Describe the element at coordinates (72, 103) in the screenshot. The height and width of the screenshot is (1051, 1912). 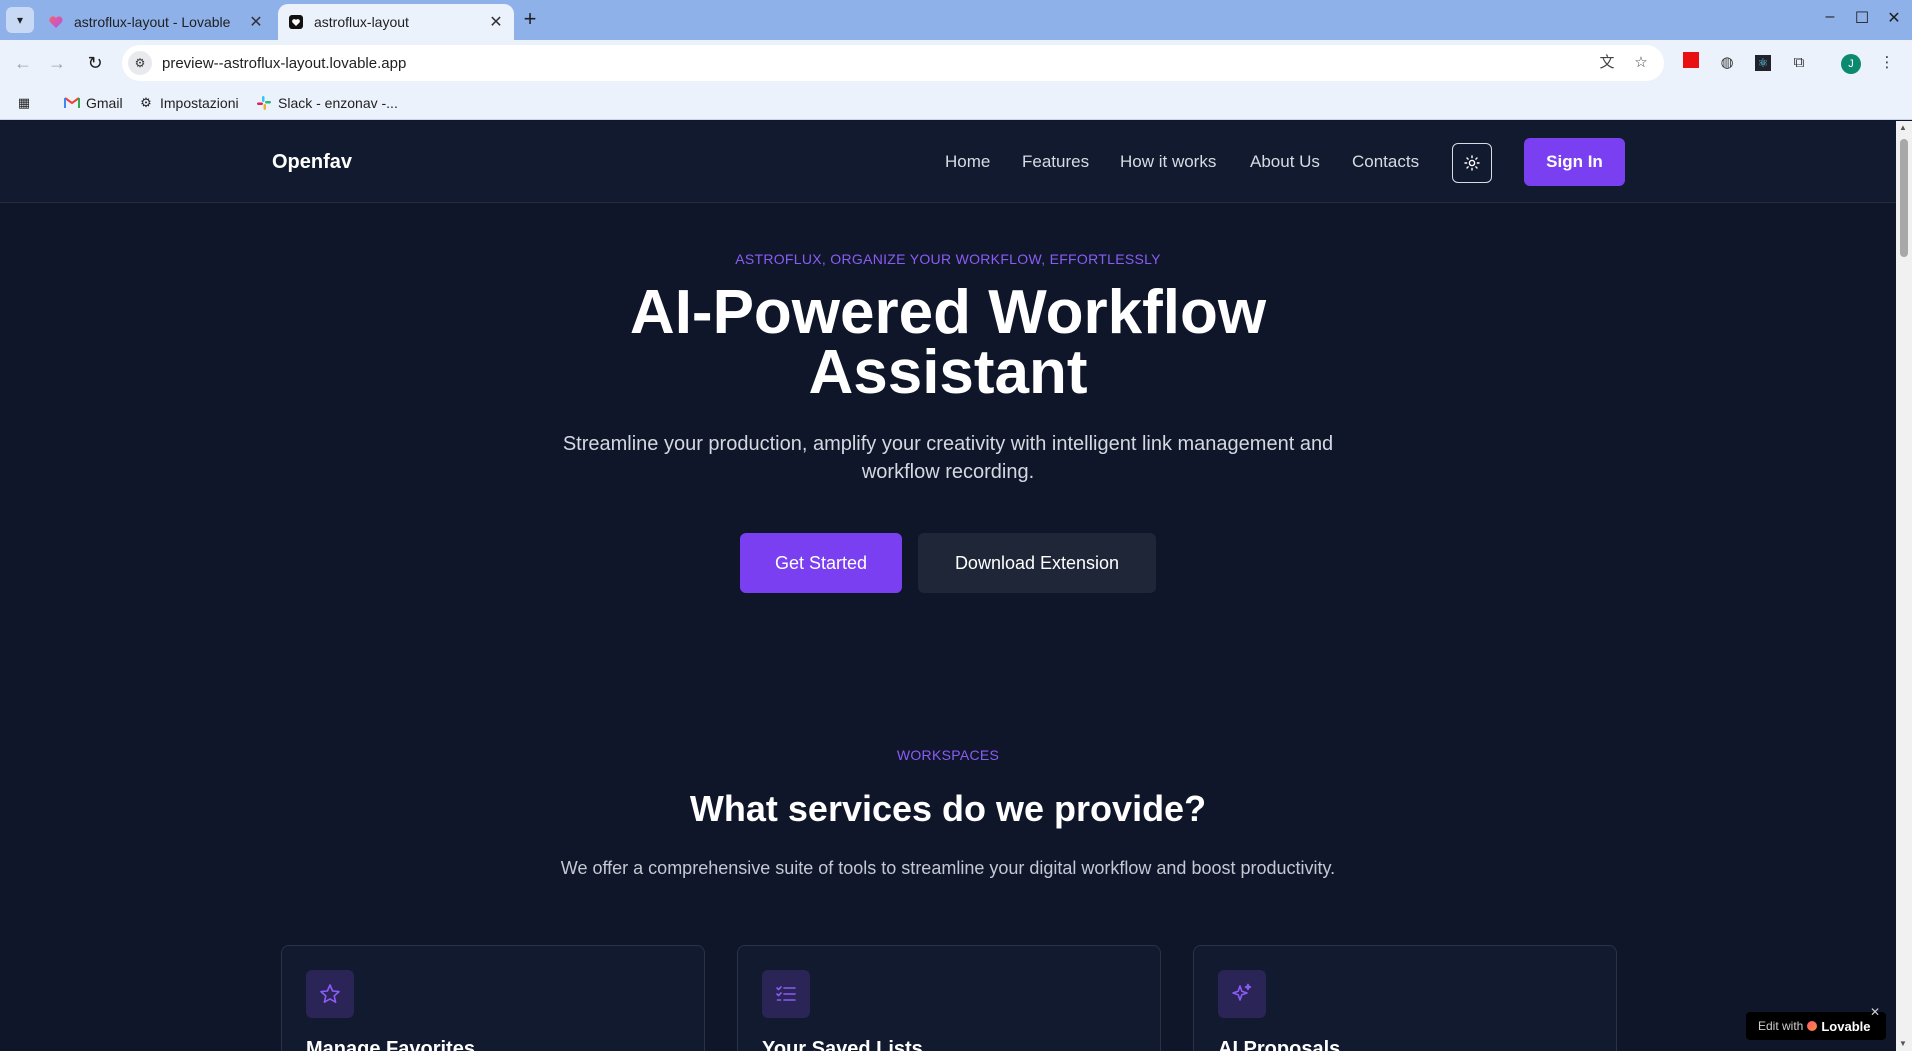
I see `gmail-icon` at that location.